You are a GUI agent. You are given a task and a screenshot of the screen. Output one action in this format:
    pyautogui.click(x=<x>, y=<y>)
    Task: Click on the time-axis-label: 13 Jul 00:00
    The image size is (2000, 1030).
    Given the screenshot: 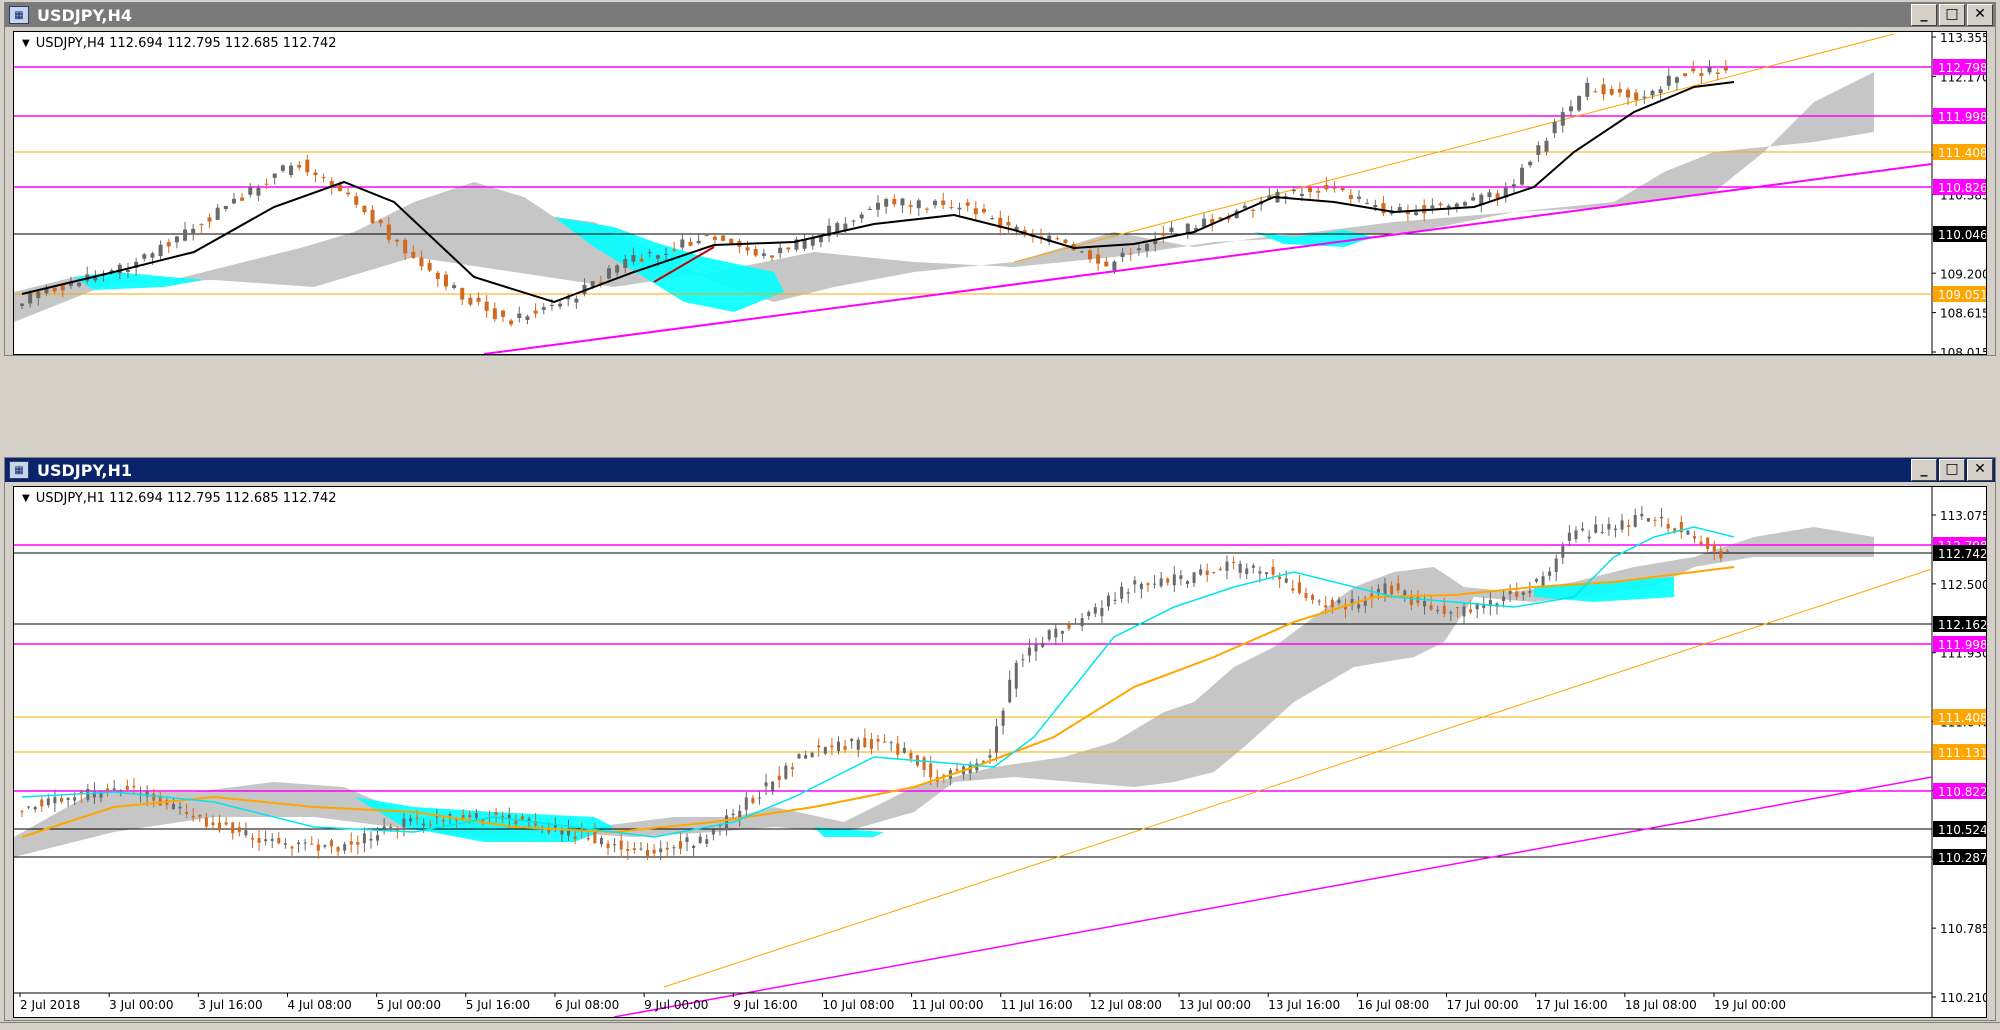 What is the action you would take?
    pyautogui.click(x=1215, y=1005)
    